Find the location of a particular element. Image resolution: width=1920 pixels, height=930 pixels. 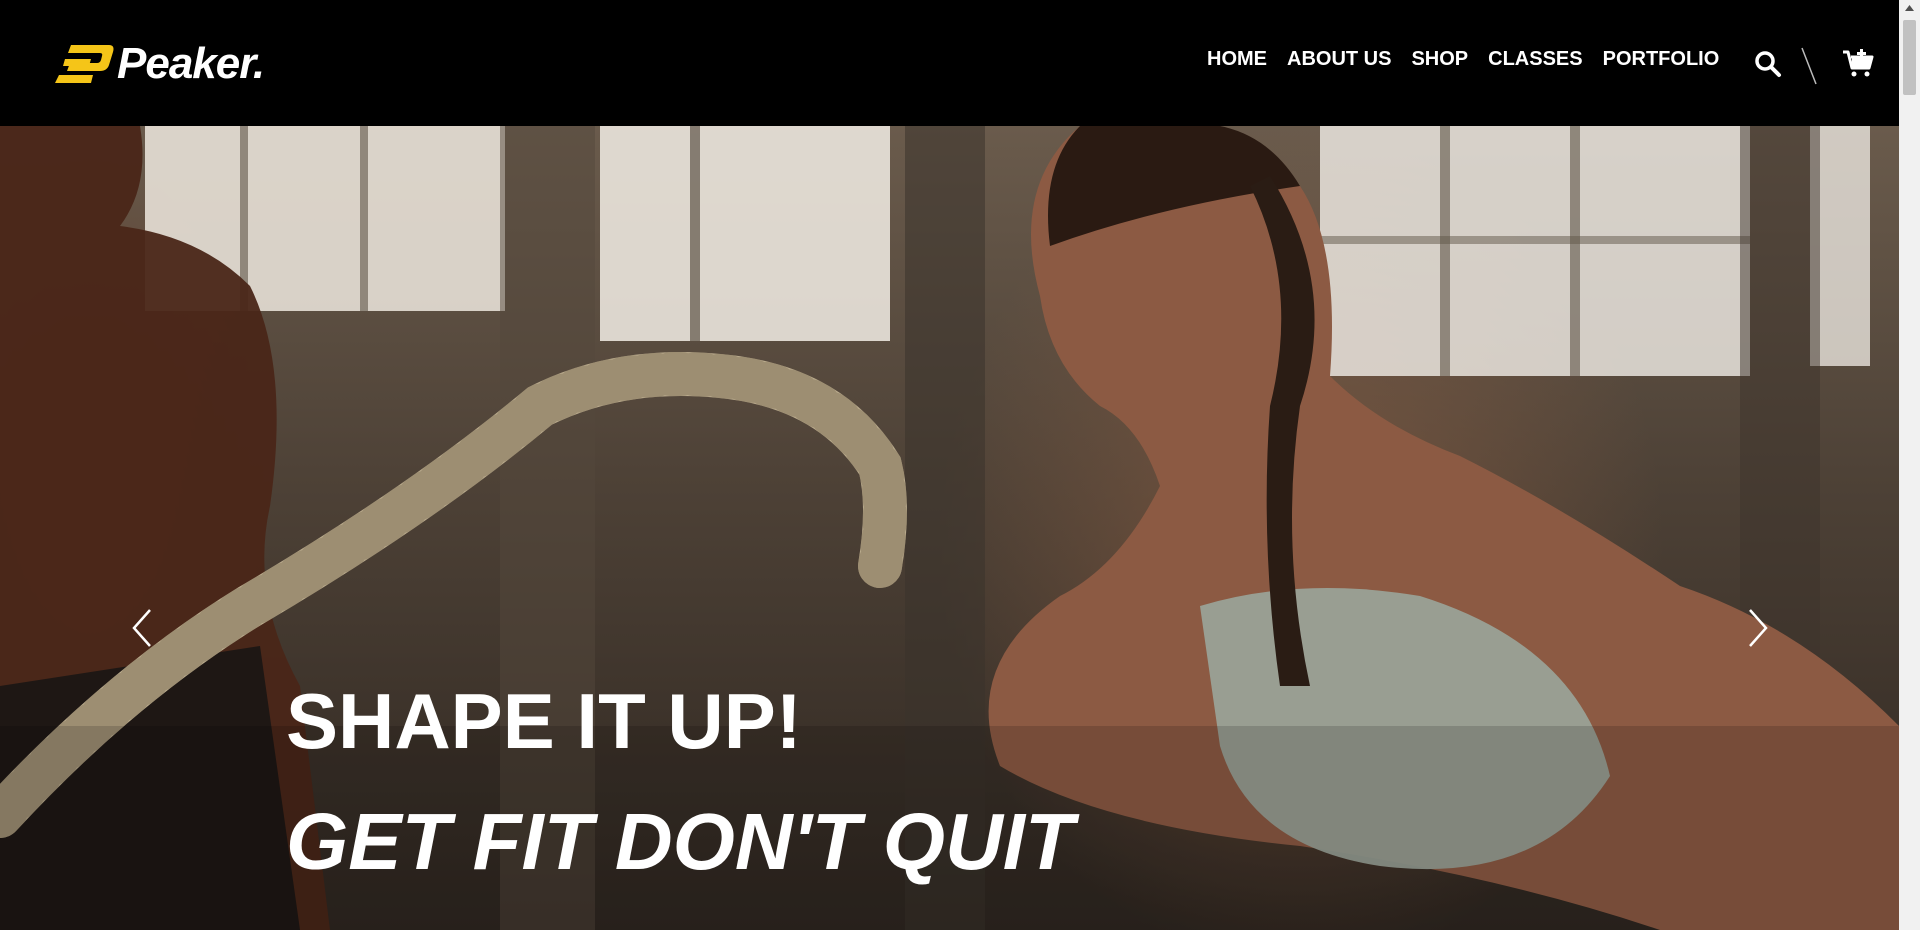

header-divider is located at coordinates (1809, 66).